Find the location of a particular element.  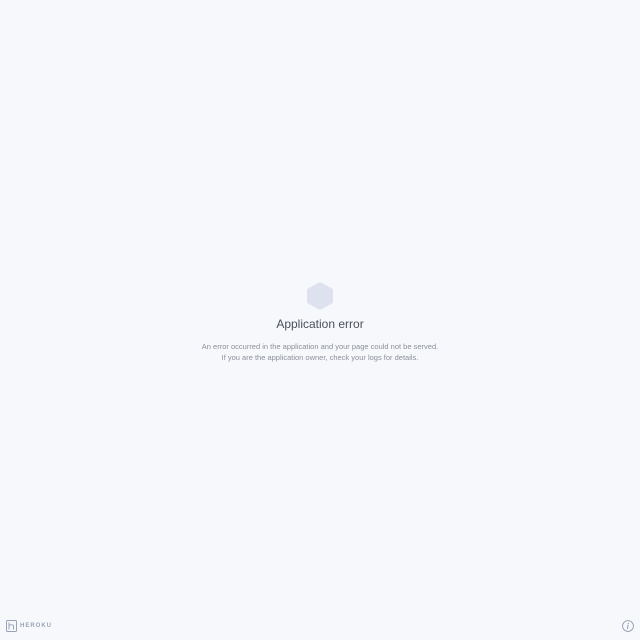

error-title: Application error is located at coordinates (320, 324).